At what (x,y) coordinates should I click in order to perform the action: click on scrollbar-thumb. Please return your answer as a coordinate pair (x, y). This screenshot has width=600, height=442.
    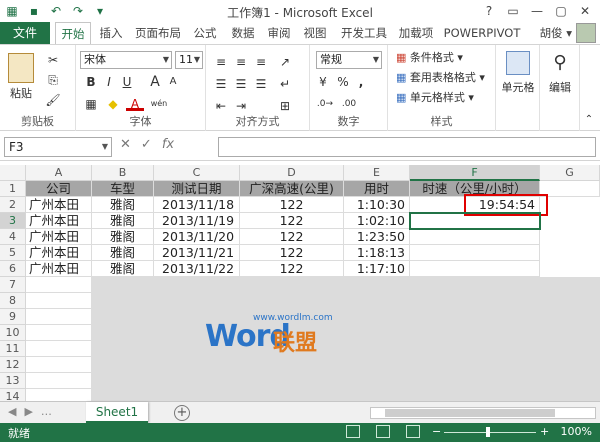
    Looking at the image, I should click on (470, 413).